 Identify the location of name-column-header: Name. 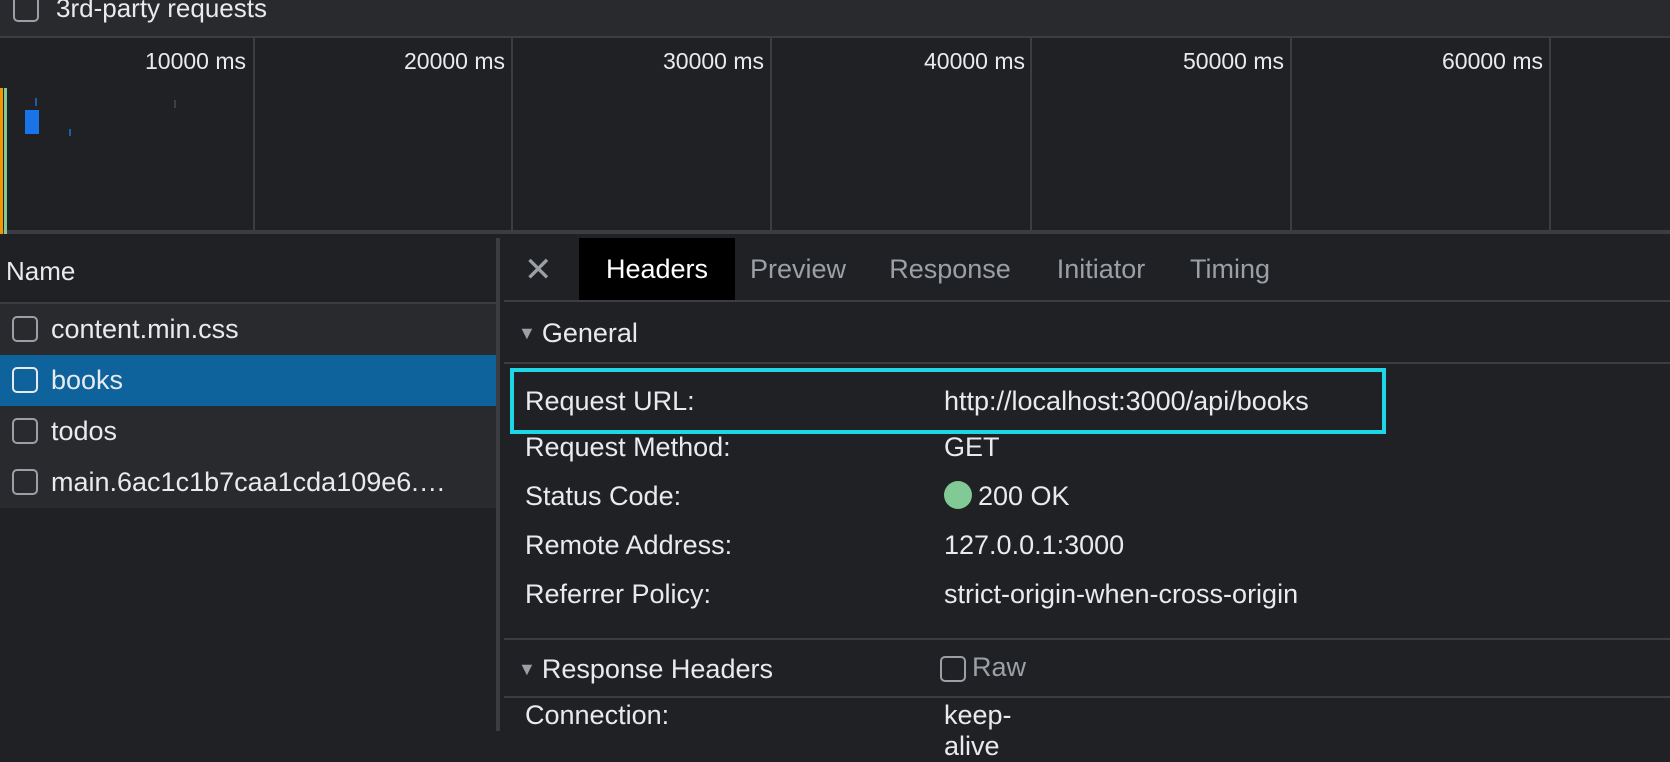
(248, 271).